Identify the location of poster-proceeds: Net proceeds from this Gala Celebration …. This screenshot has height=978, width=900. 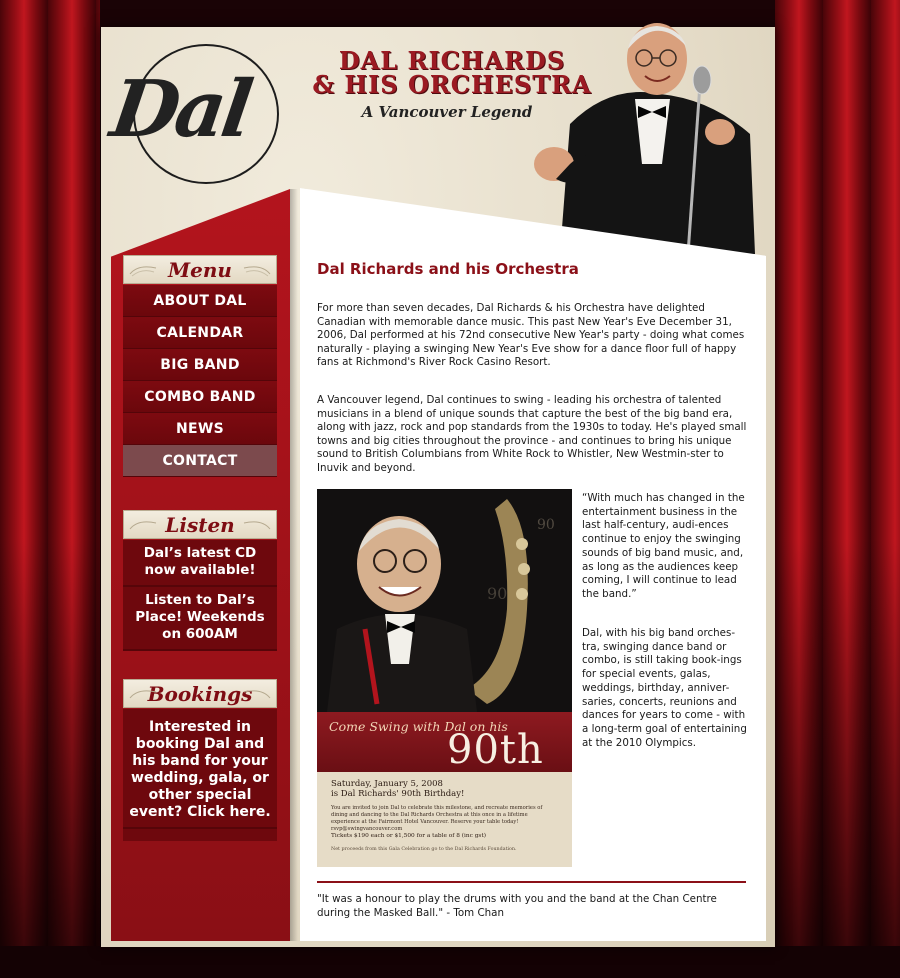
(424, 849).